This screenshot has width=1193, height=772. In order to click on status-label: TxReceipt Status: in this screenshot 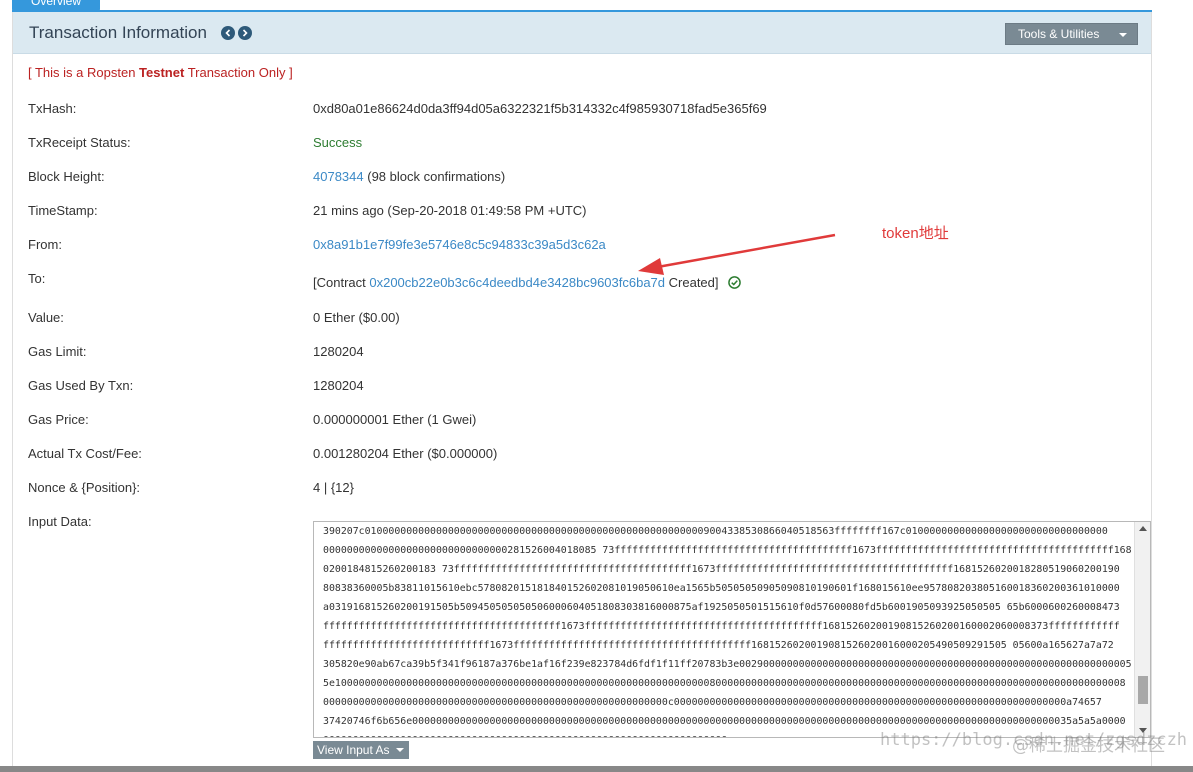, I will do `click(79, 142)`.